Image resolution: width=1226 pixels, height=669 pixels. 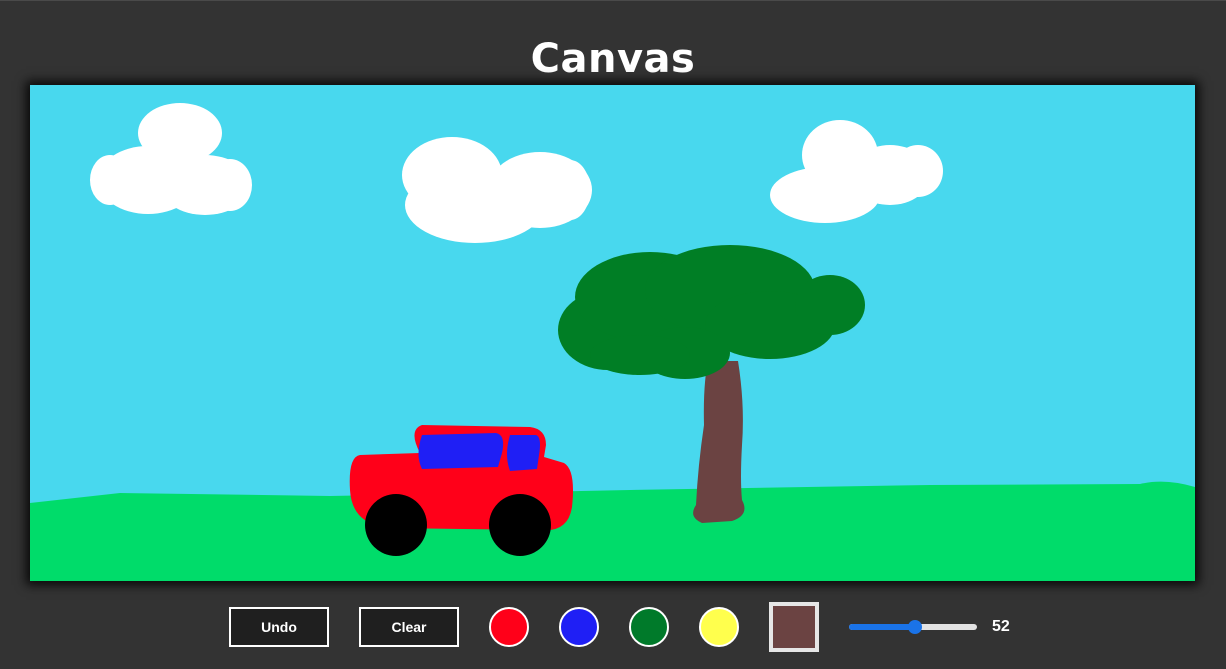 What do you see at coordinates (1001, 626) in the screenshot?
I see `brush-size-value: 52` at bounding box center [1001, 626].